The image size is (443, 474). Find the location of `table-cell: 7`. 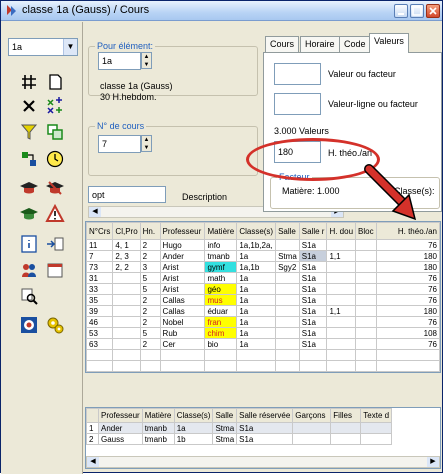

table-cell: 7 is located at coordinates (100, 256).